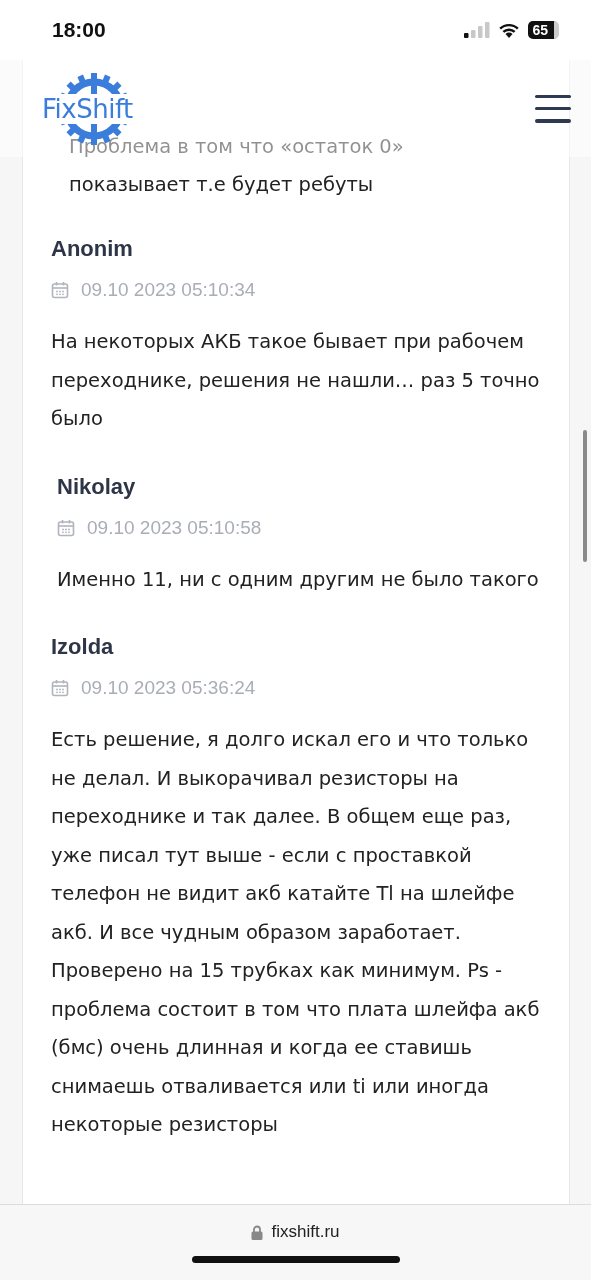 The image size is (591, 1280). Describe the element at coordinates (543, 30) in the screenshot. I see `battery-indicator: 65` at that location.